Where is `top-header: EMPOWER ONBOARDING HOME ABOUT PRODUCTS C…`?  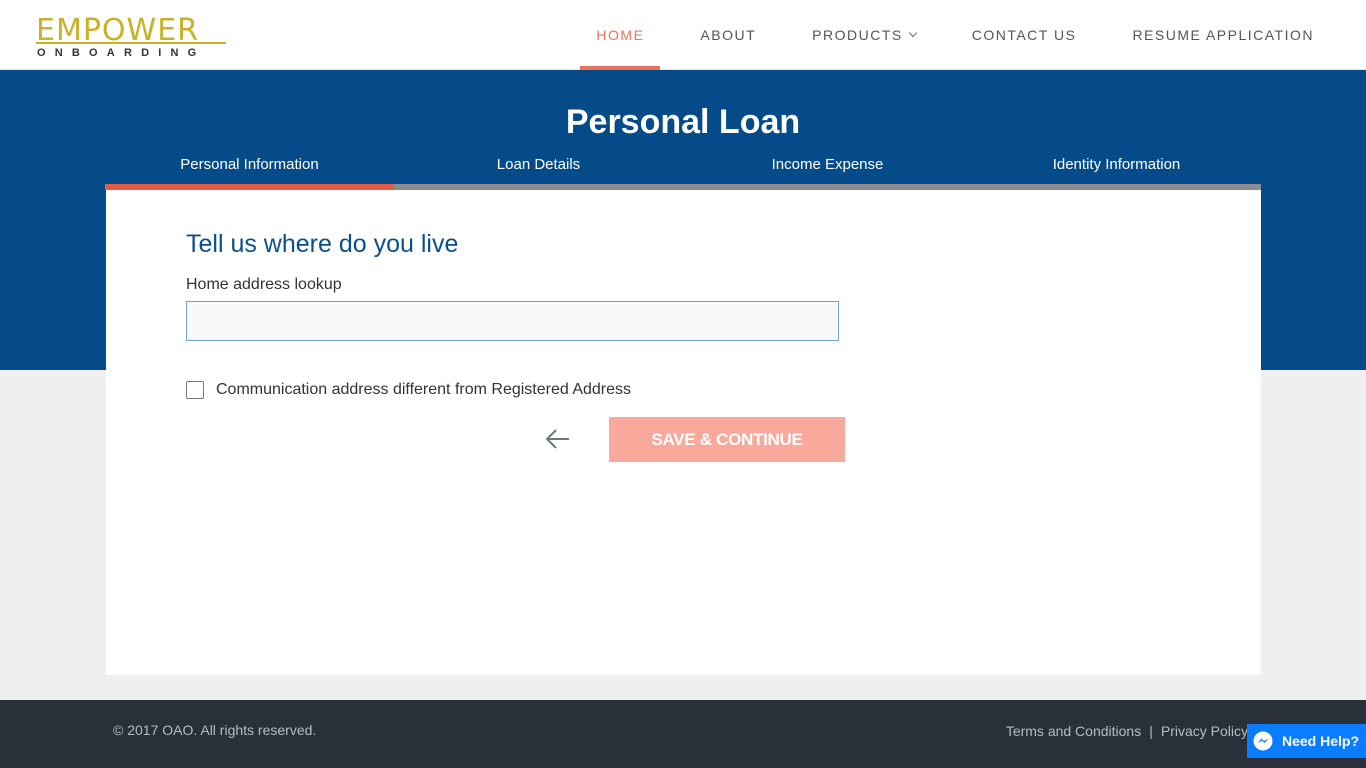
top-header: EMPOWER ONBOARDING HOME ABOUT PRODUCTS C… is located at coordinates (683, 35).